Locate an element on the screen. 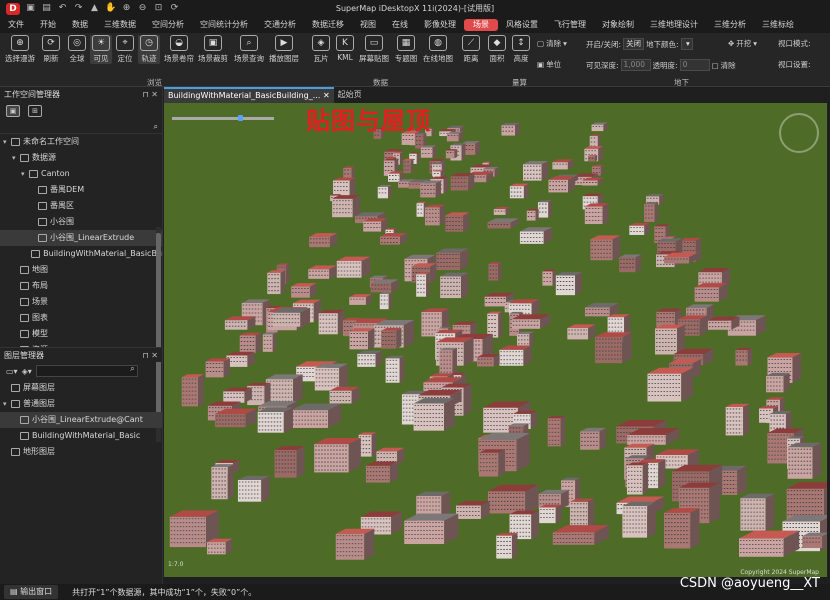 This screenshot has width=830, height=600. workspace-tree-item: 番禺DEM is located at coordinates (81, 190).